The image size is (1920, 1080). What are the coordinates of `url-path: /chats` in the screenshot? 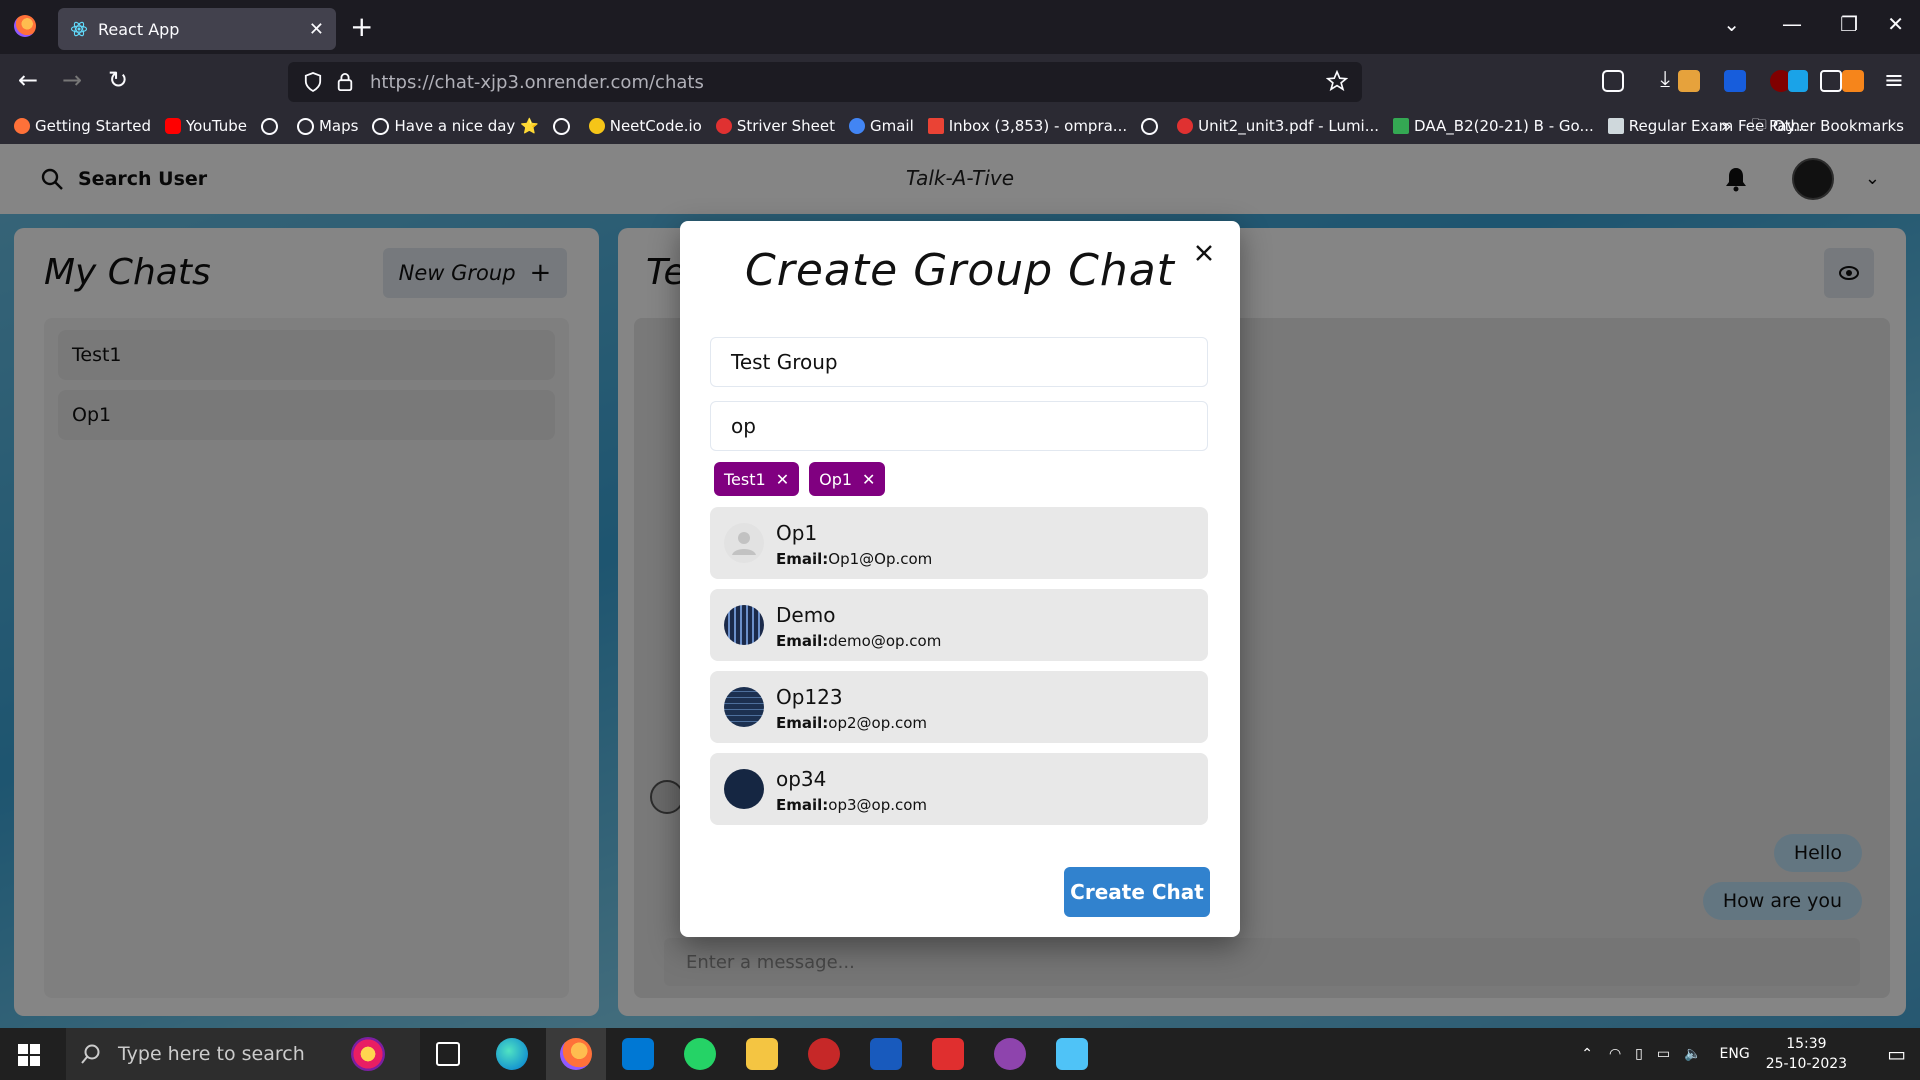 It's located at (676, 82).